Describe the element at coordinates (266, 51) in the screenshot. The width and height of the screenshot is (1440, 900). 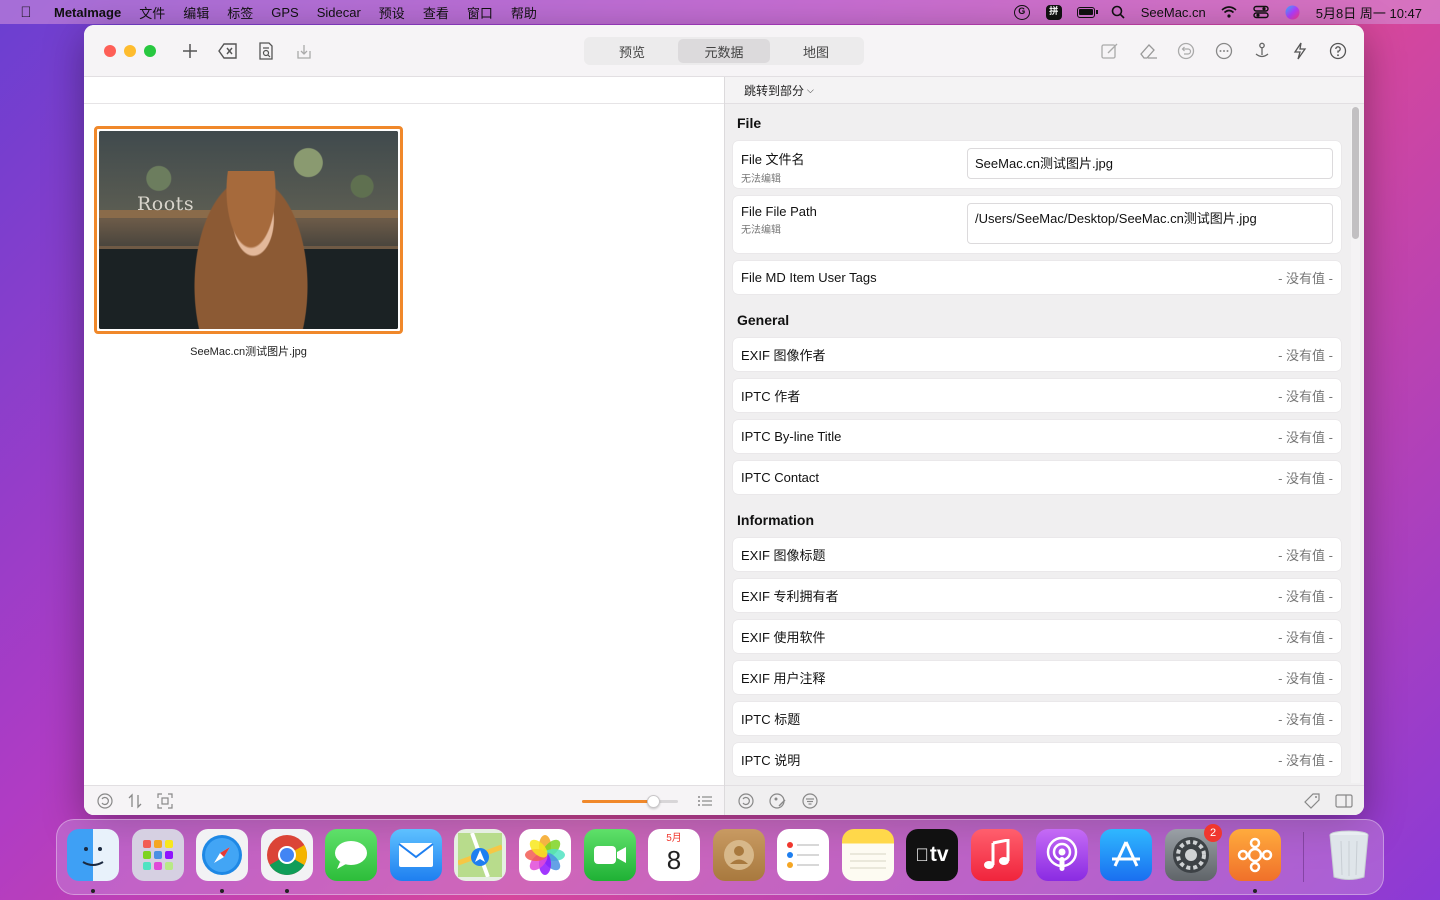
I see `inspect-document-icon` at that location.